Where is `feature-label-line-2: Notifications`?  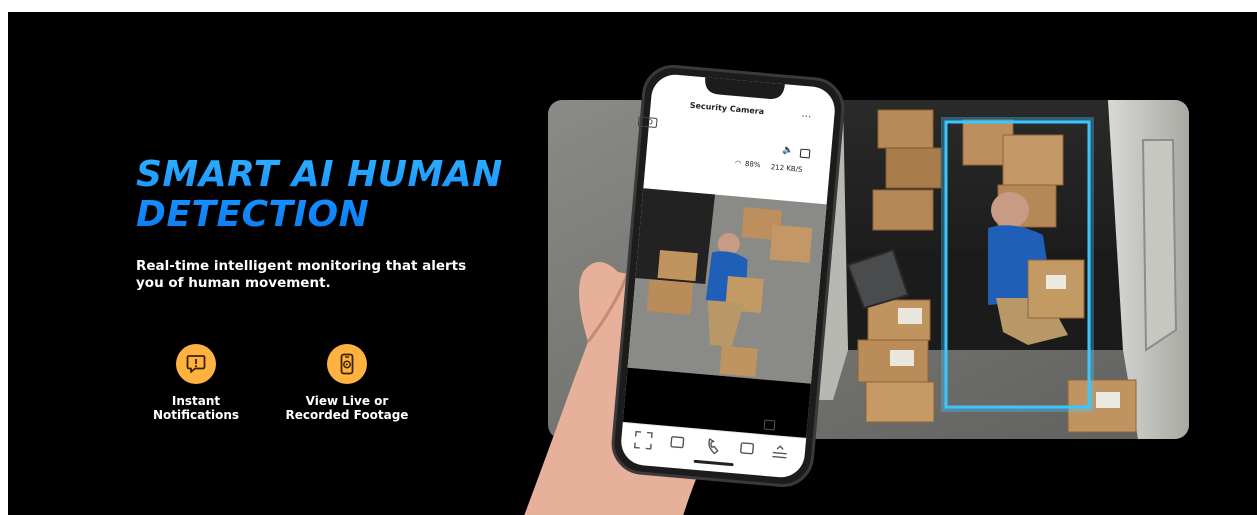
feature-label-line-2: Notifications is located at coordinates (196, 415).